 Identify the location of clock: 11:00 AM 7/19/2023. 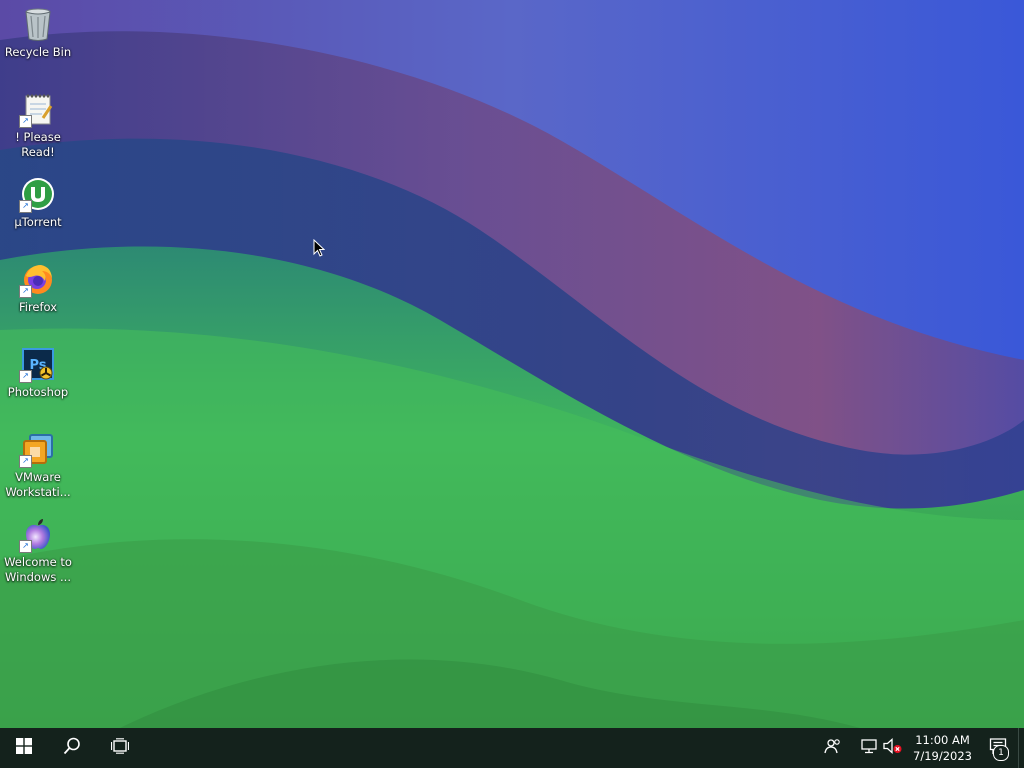
(941, 748).